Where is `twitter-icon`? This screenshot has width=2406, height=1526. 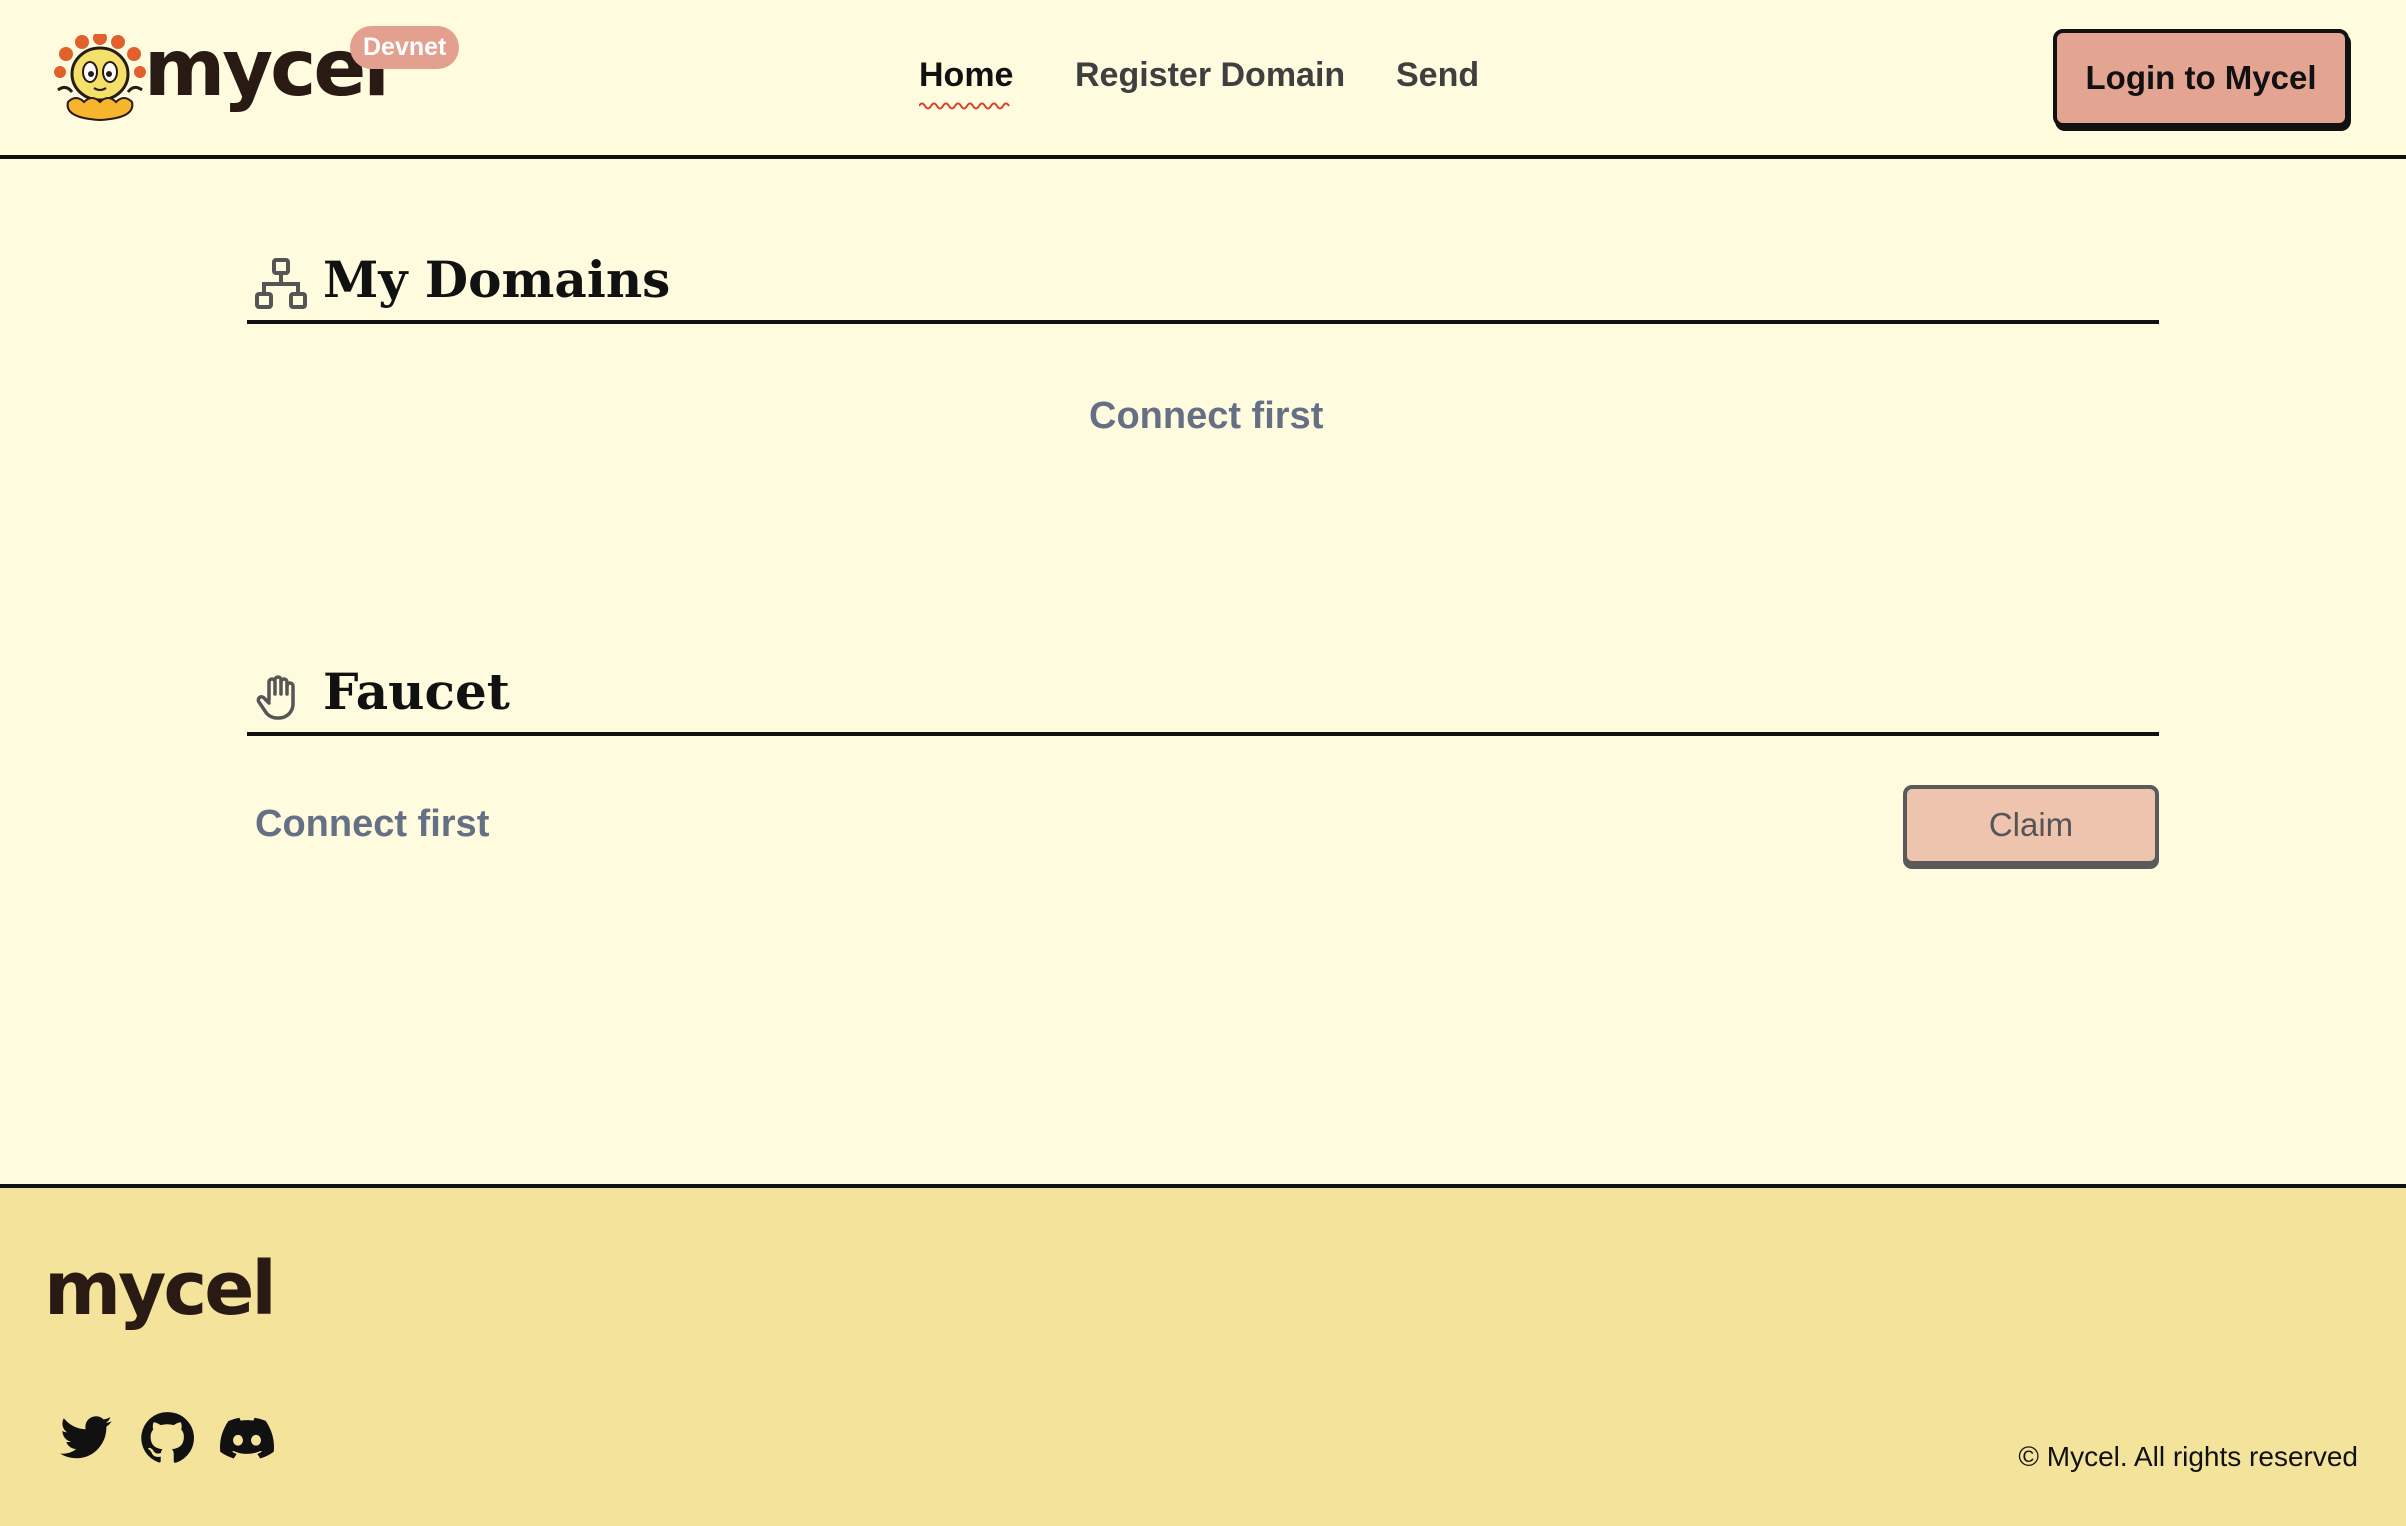
twitter-icon is located at coordinates (87, 1438).